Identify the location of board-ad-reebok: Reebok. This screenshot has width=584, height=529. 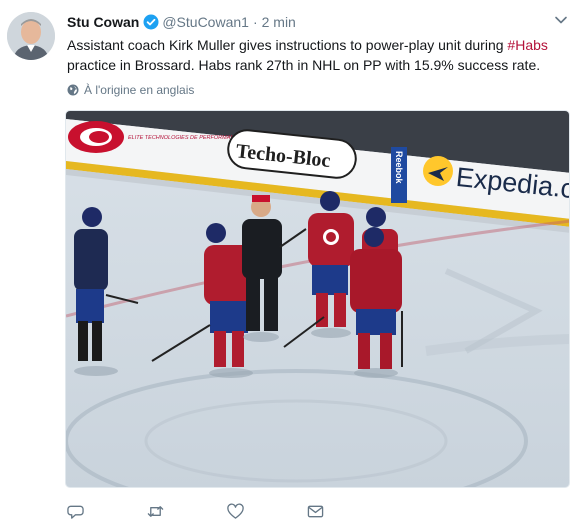
(399, 168).